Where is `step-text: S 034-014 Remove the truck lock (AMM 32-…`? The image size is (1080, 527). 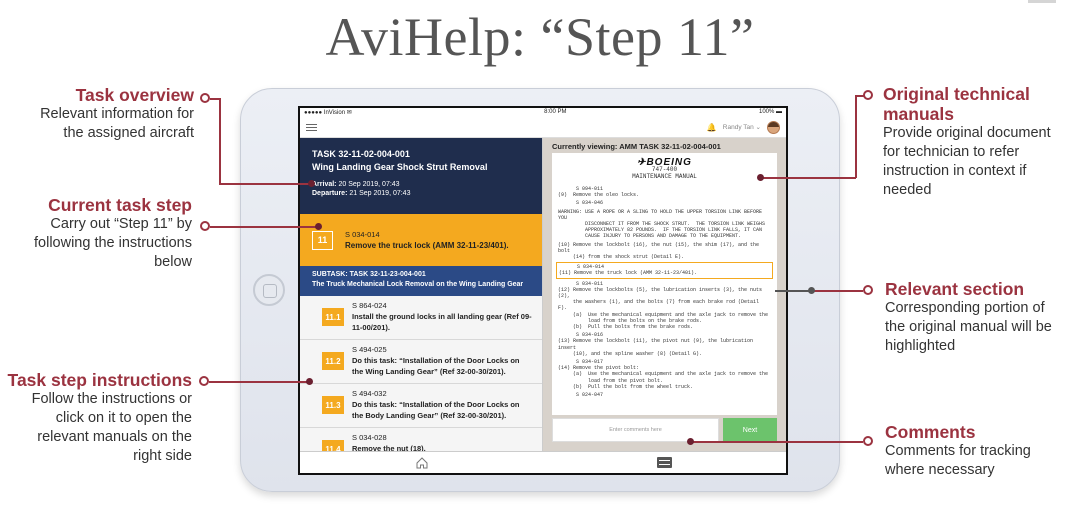
step-text: S 034-014 Remove the truck lock (AMM 32-… is located at coordinates (427, 240).